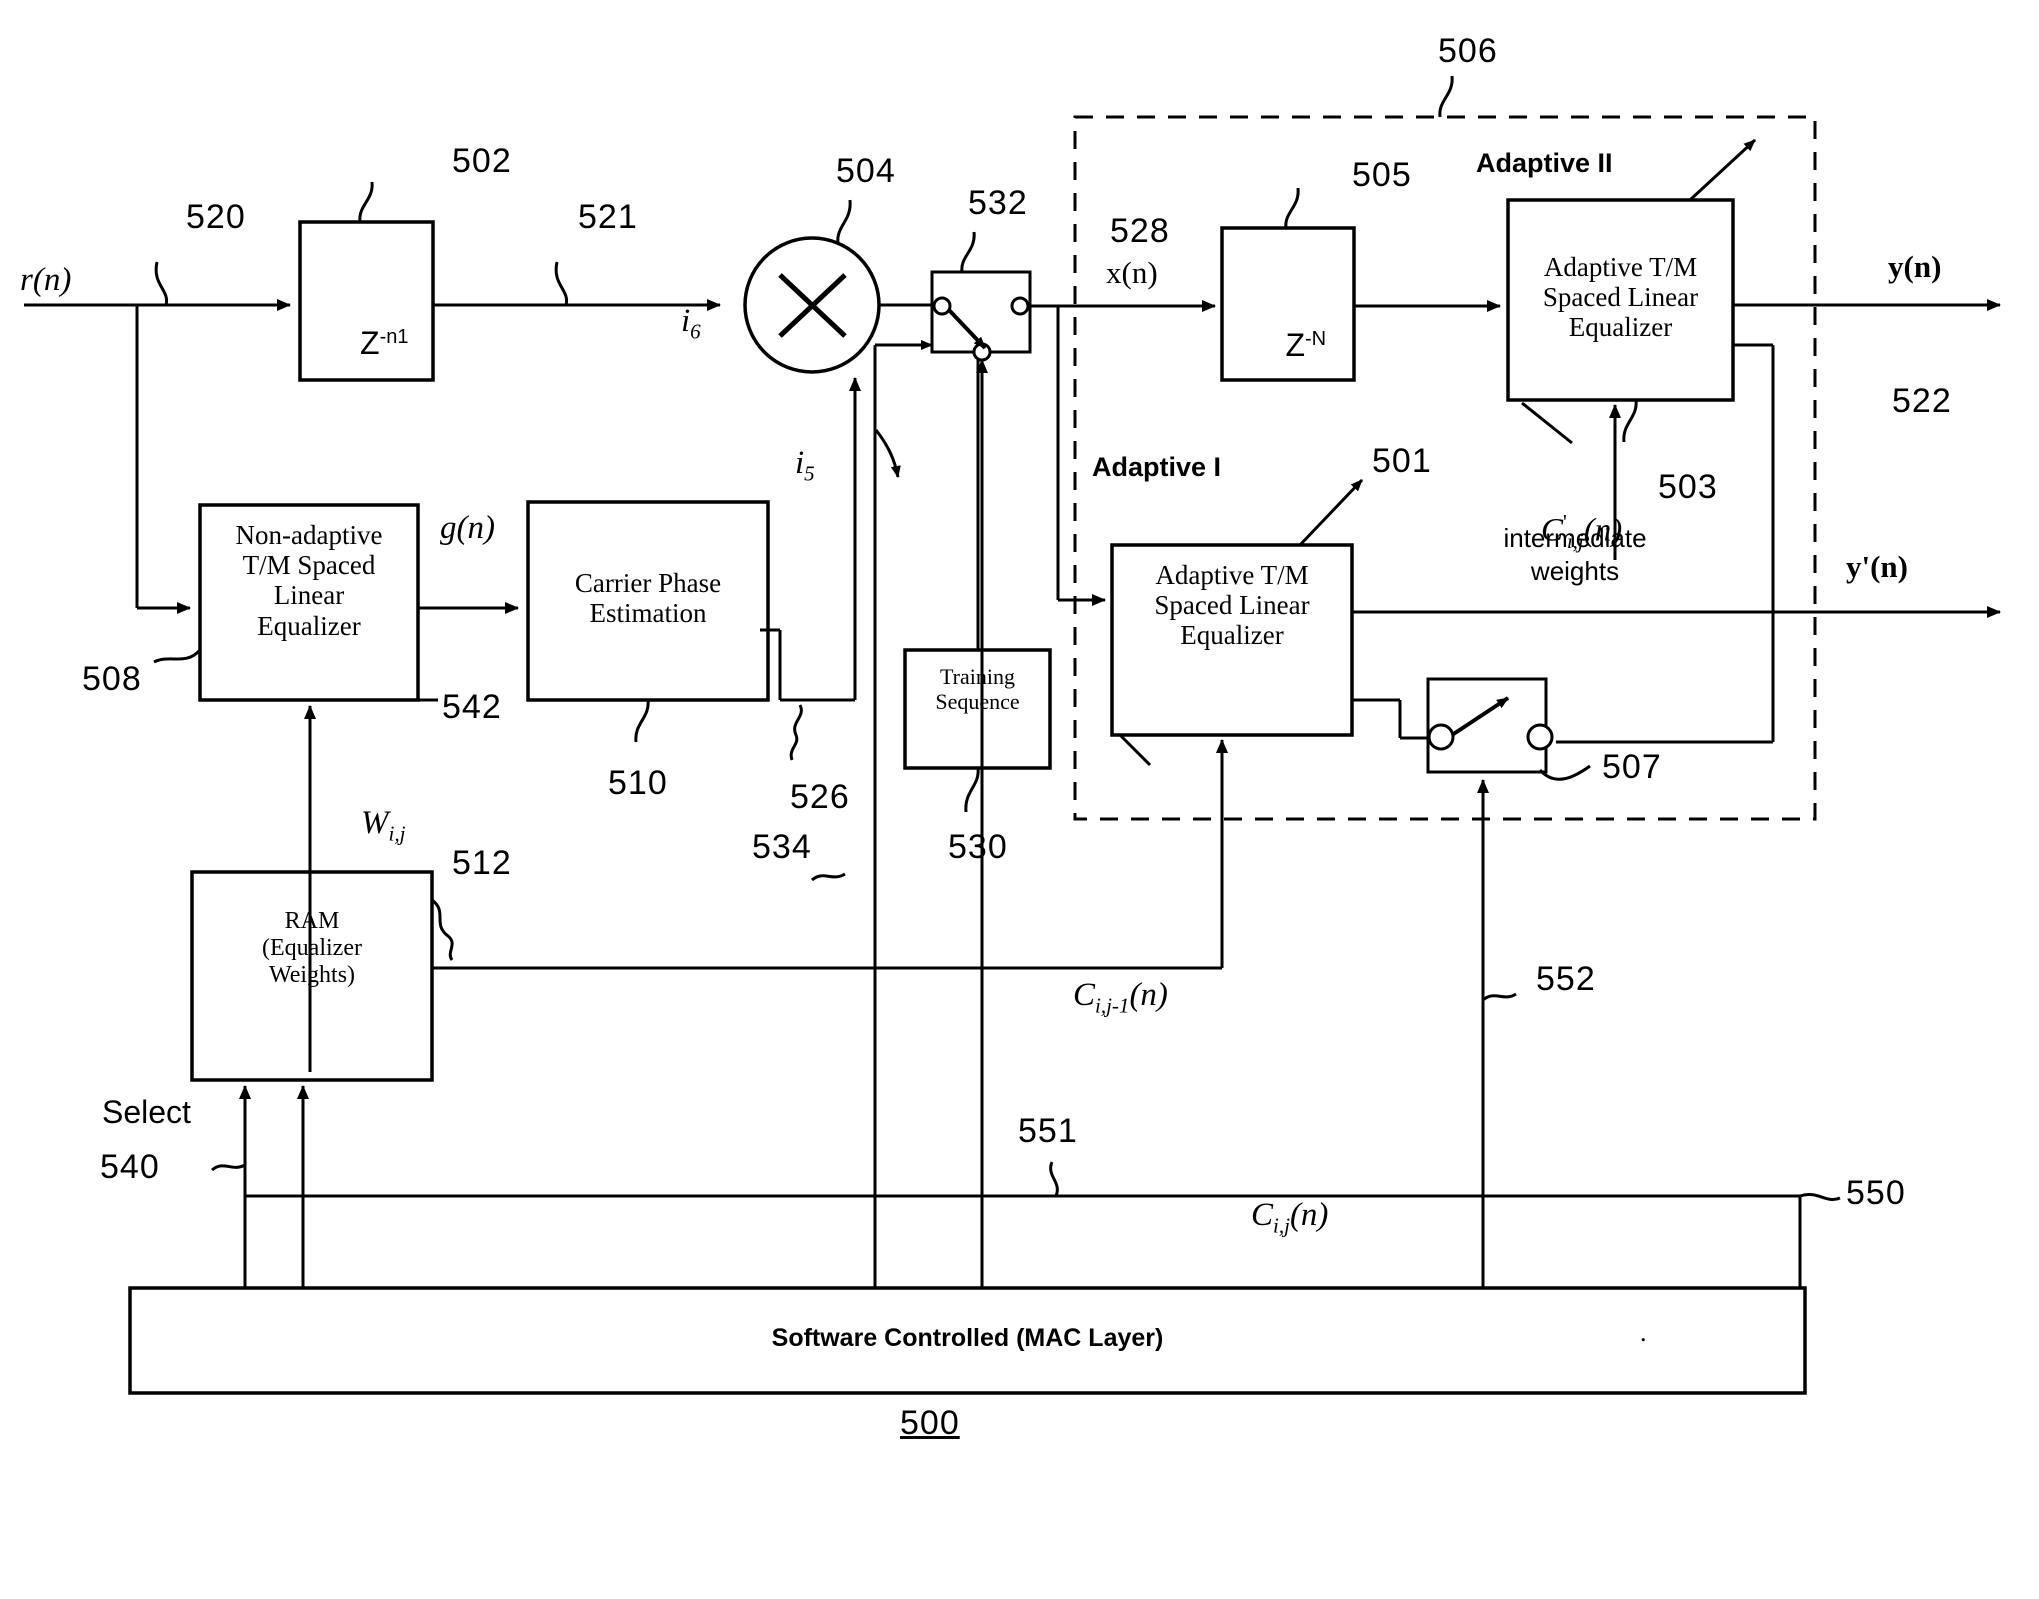 The image size is (2039, 1599). I want to click on w-sub: i,j, so click(397, 833).